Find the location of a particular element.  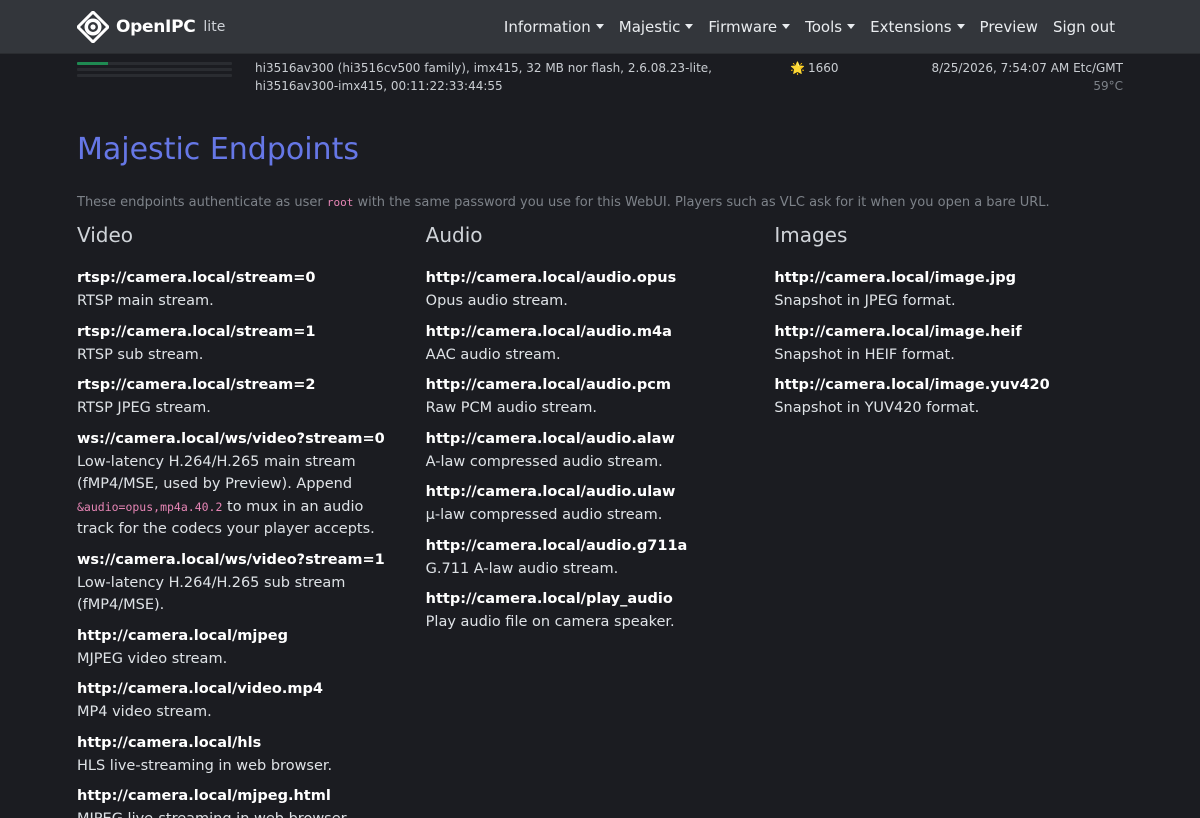

menu-information-label: Information is located at coordinates (547, 26).